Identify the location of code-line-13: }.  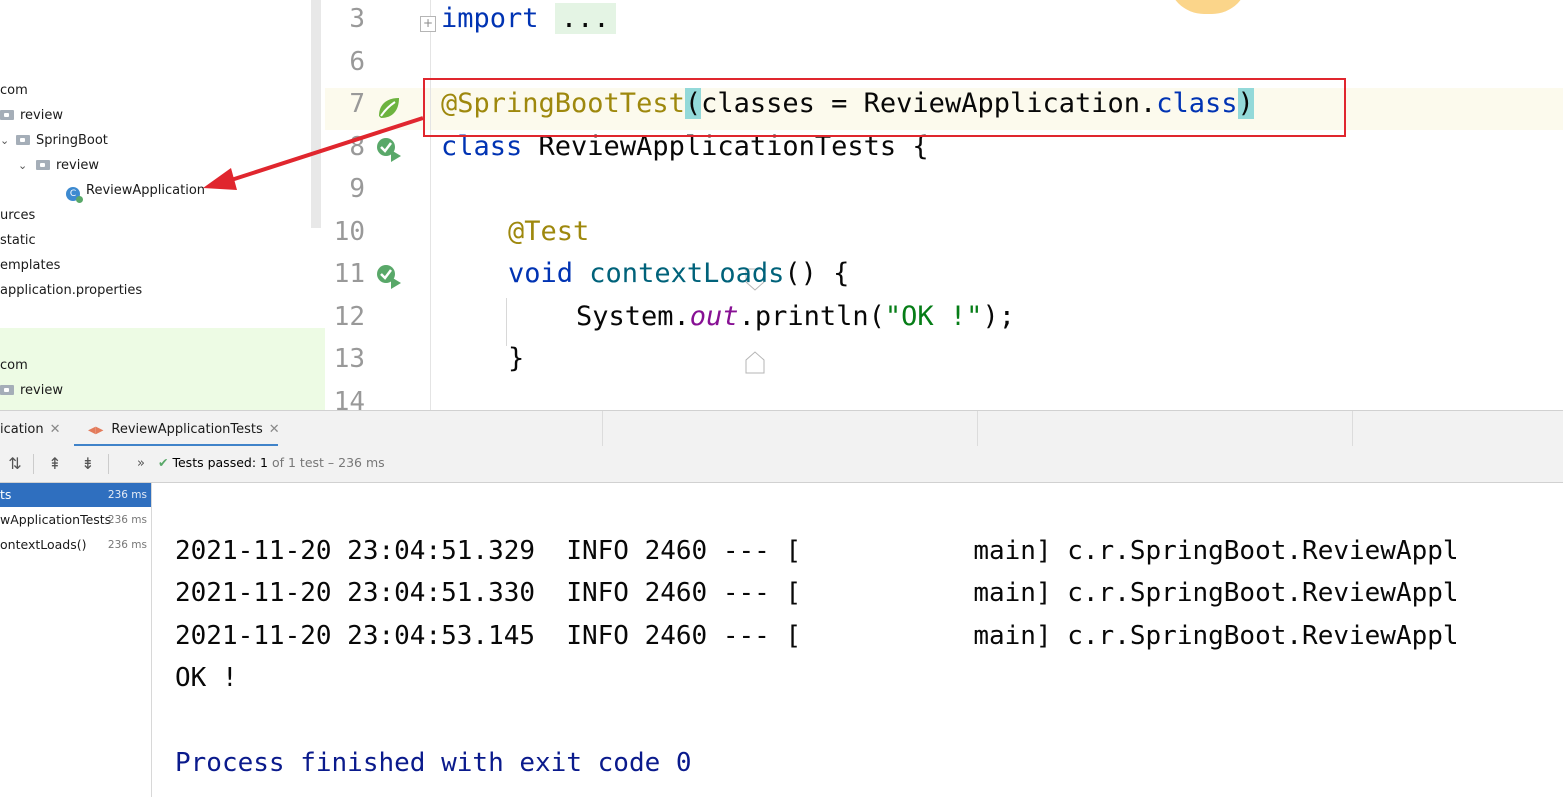
(516, 358).